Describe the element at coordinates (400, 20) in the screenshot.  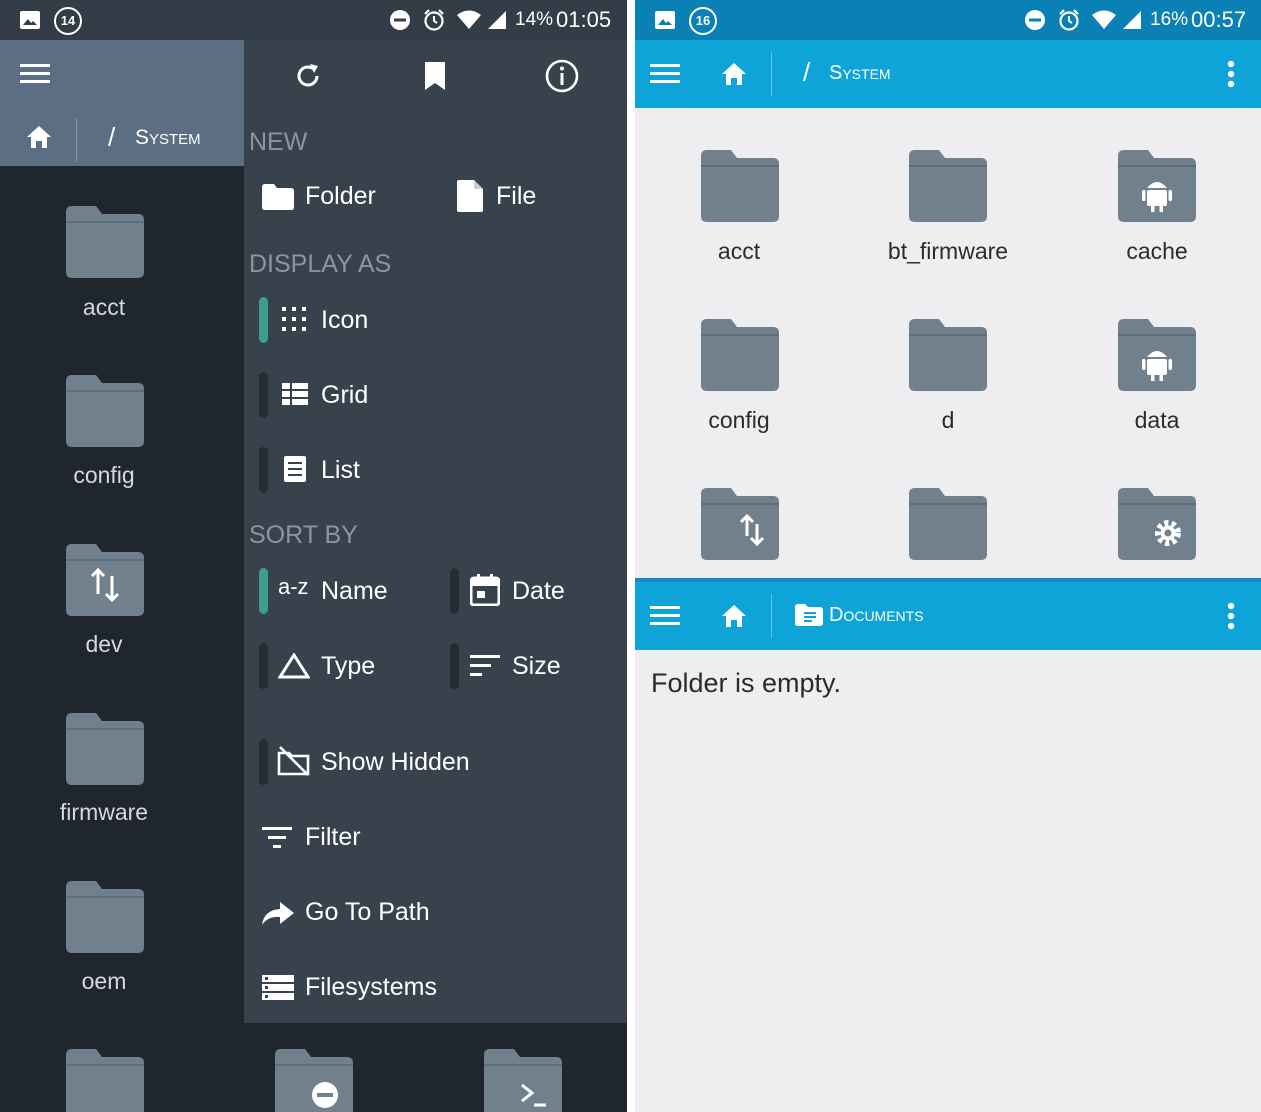
I see `do-not-disturb-icon` at that location.